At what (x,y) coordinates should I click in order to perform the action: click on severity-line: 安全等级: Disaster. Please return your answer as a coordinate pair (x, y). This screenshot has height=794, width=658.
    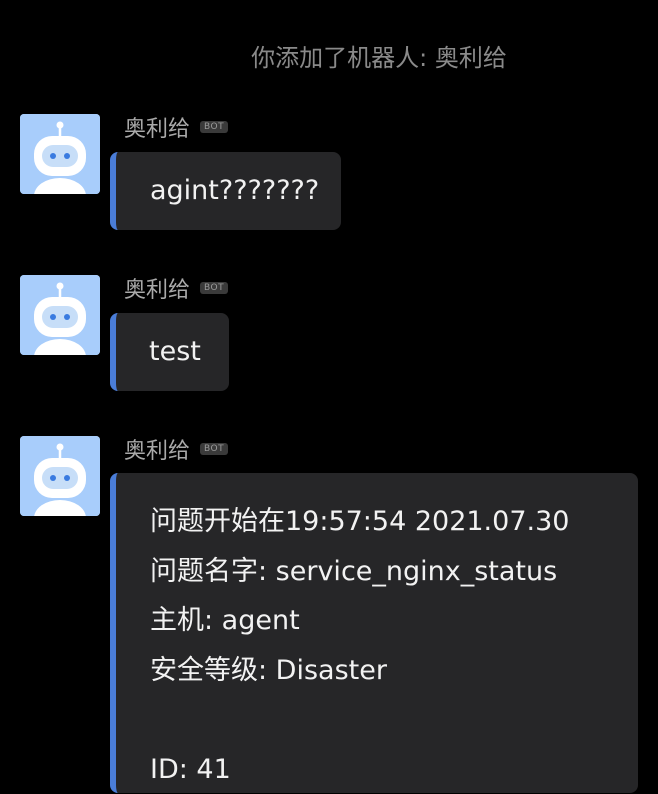
    Looking at the image, I should click on (394, 671).